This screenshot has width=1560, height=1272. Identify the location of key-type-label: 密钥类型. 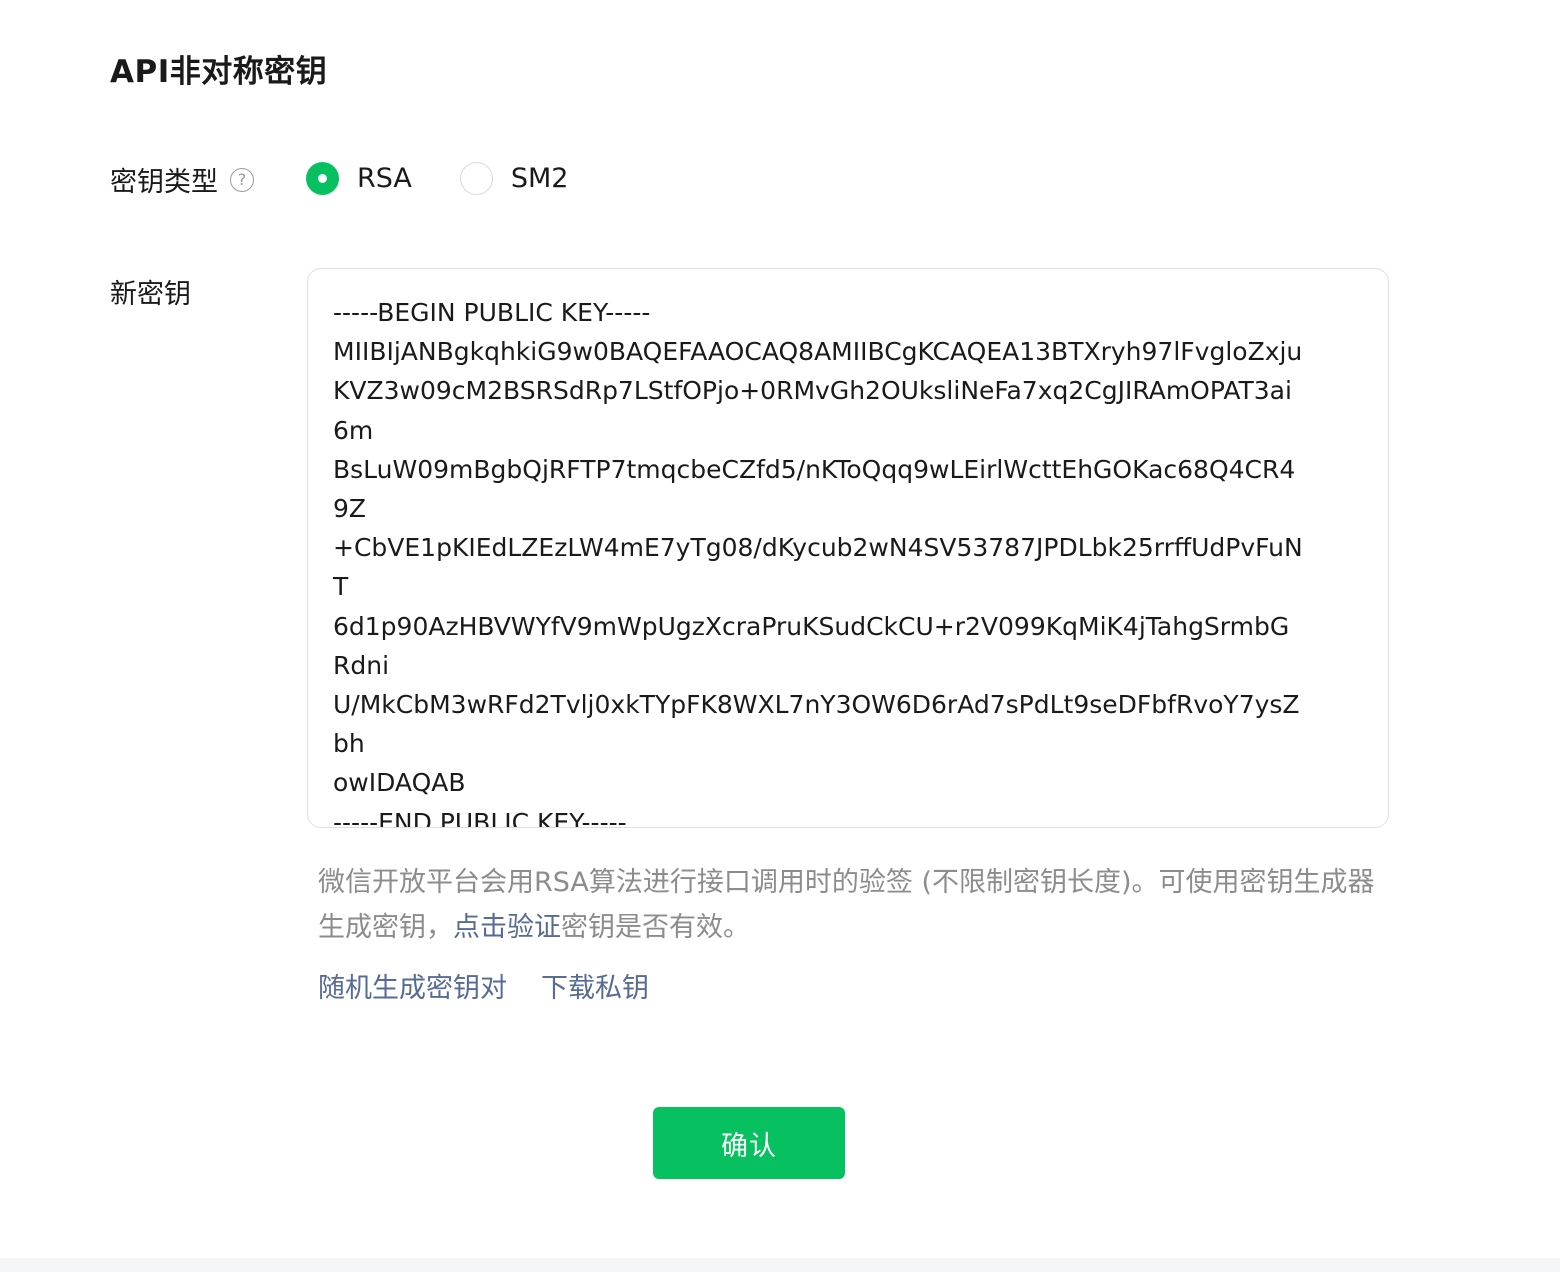
(164, 182).